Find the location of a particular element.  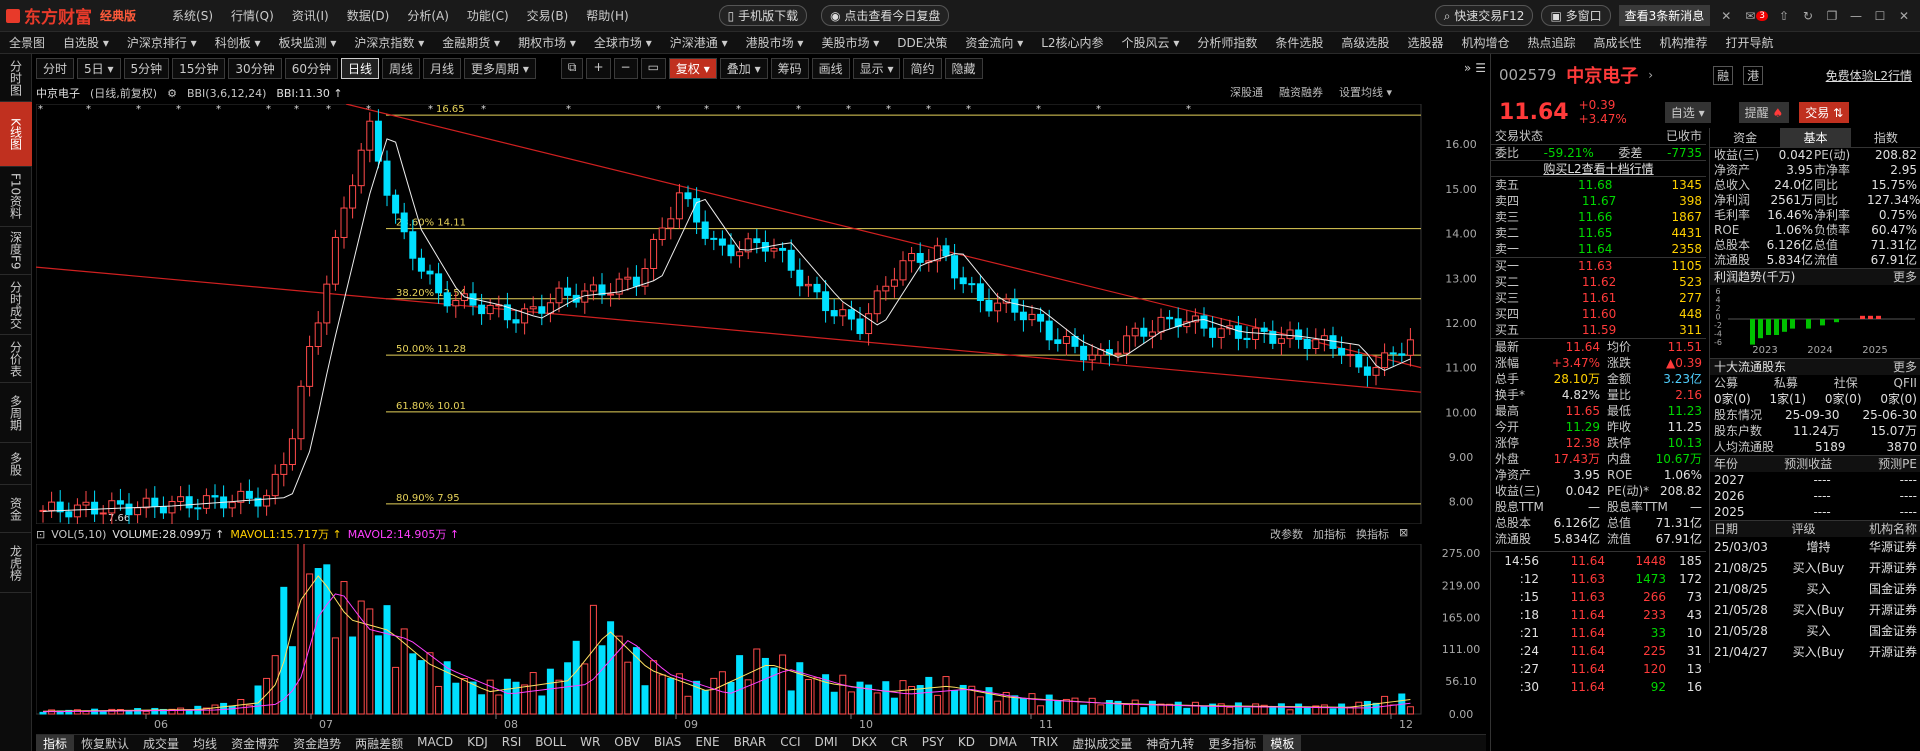

function-menu-item-13: 资金流向 ▾ is located at coordinates (994, 42).